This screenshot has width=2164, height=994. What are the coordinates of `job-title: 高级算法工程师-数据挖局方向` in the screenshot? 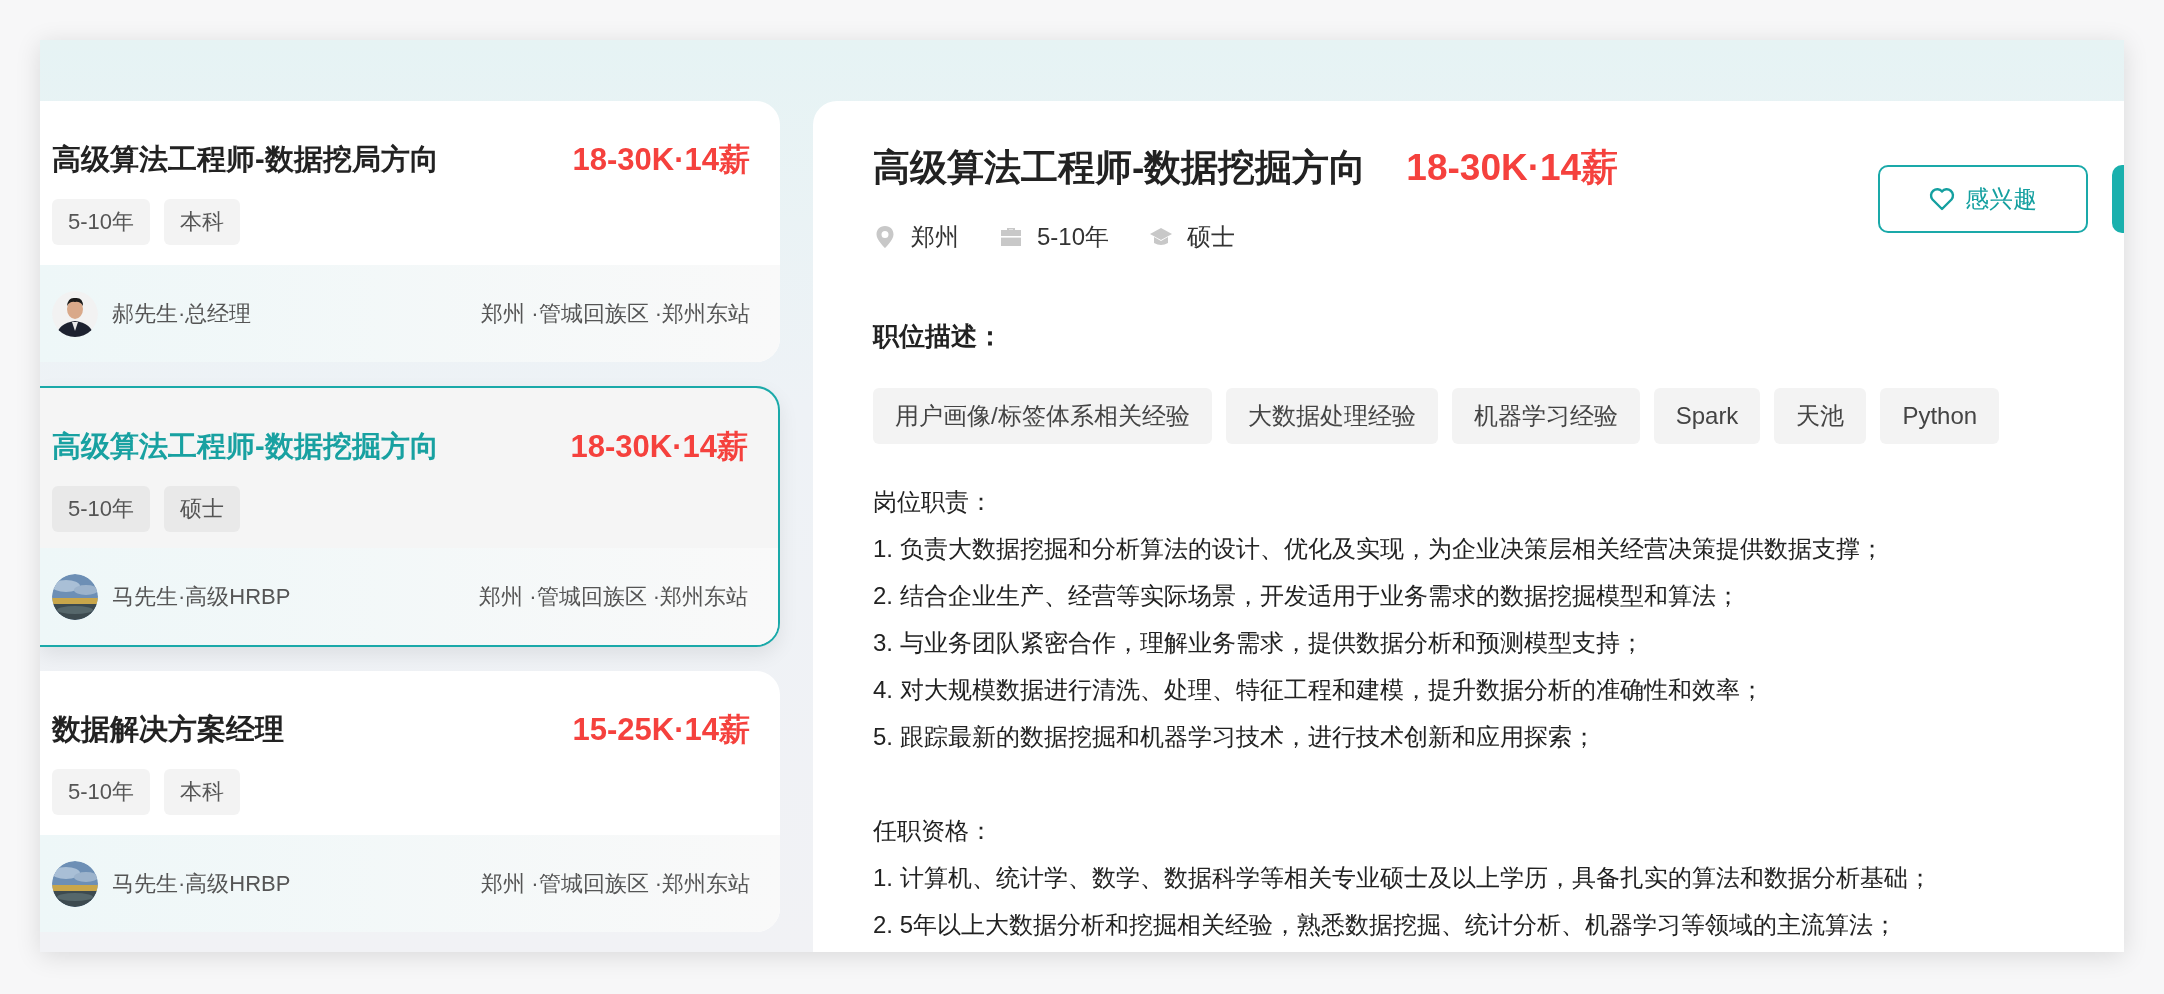 It's located at (245, 159).